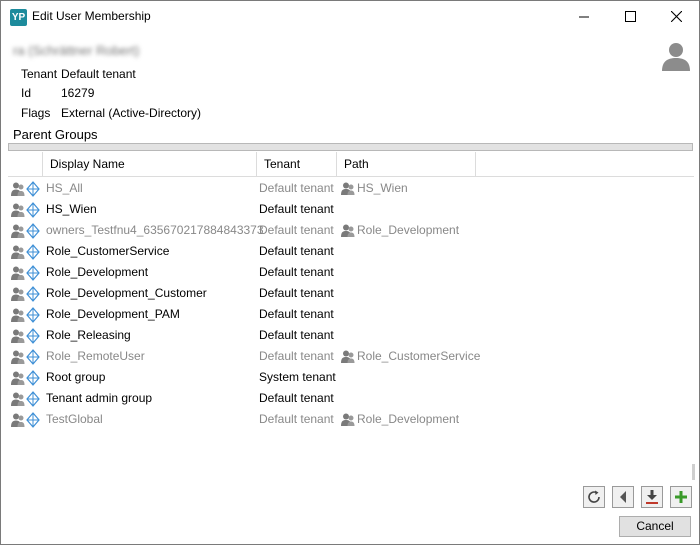 The width and height of the screenshot is (700, 545). I want to click on group-name: Role_Development_Customer, so click(126, 293).